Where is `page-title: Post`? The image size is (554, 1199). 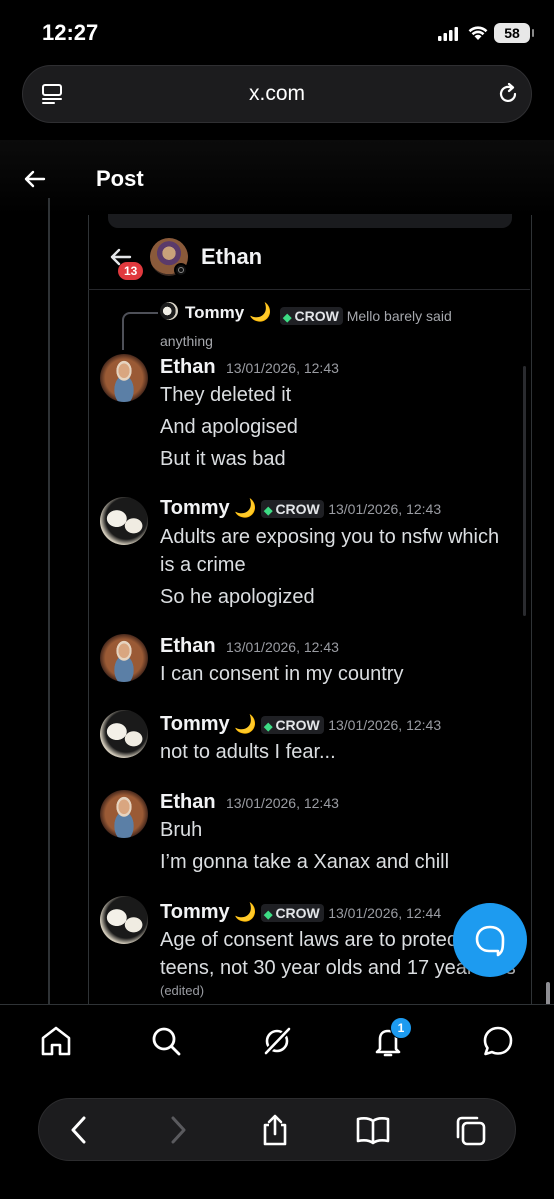 page-title: Post is located at coordinates (120, 178).